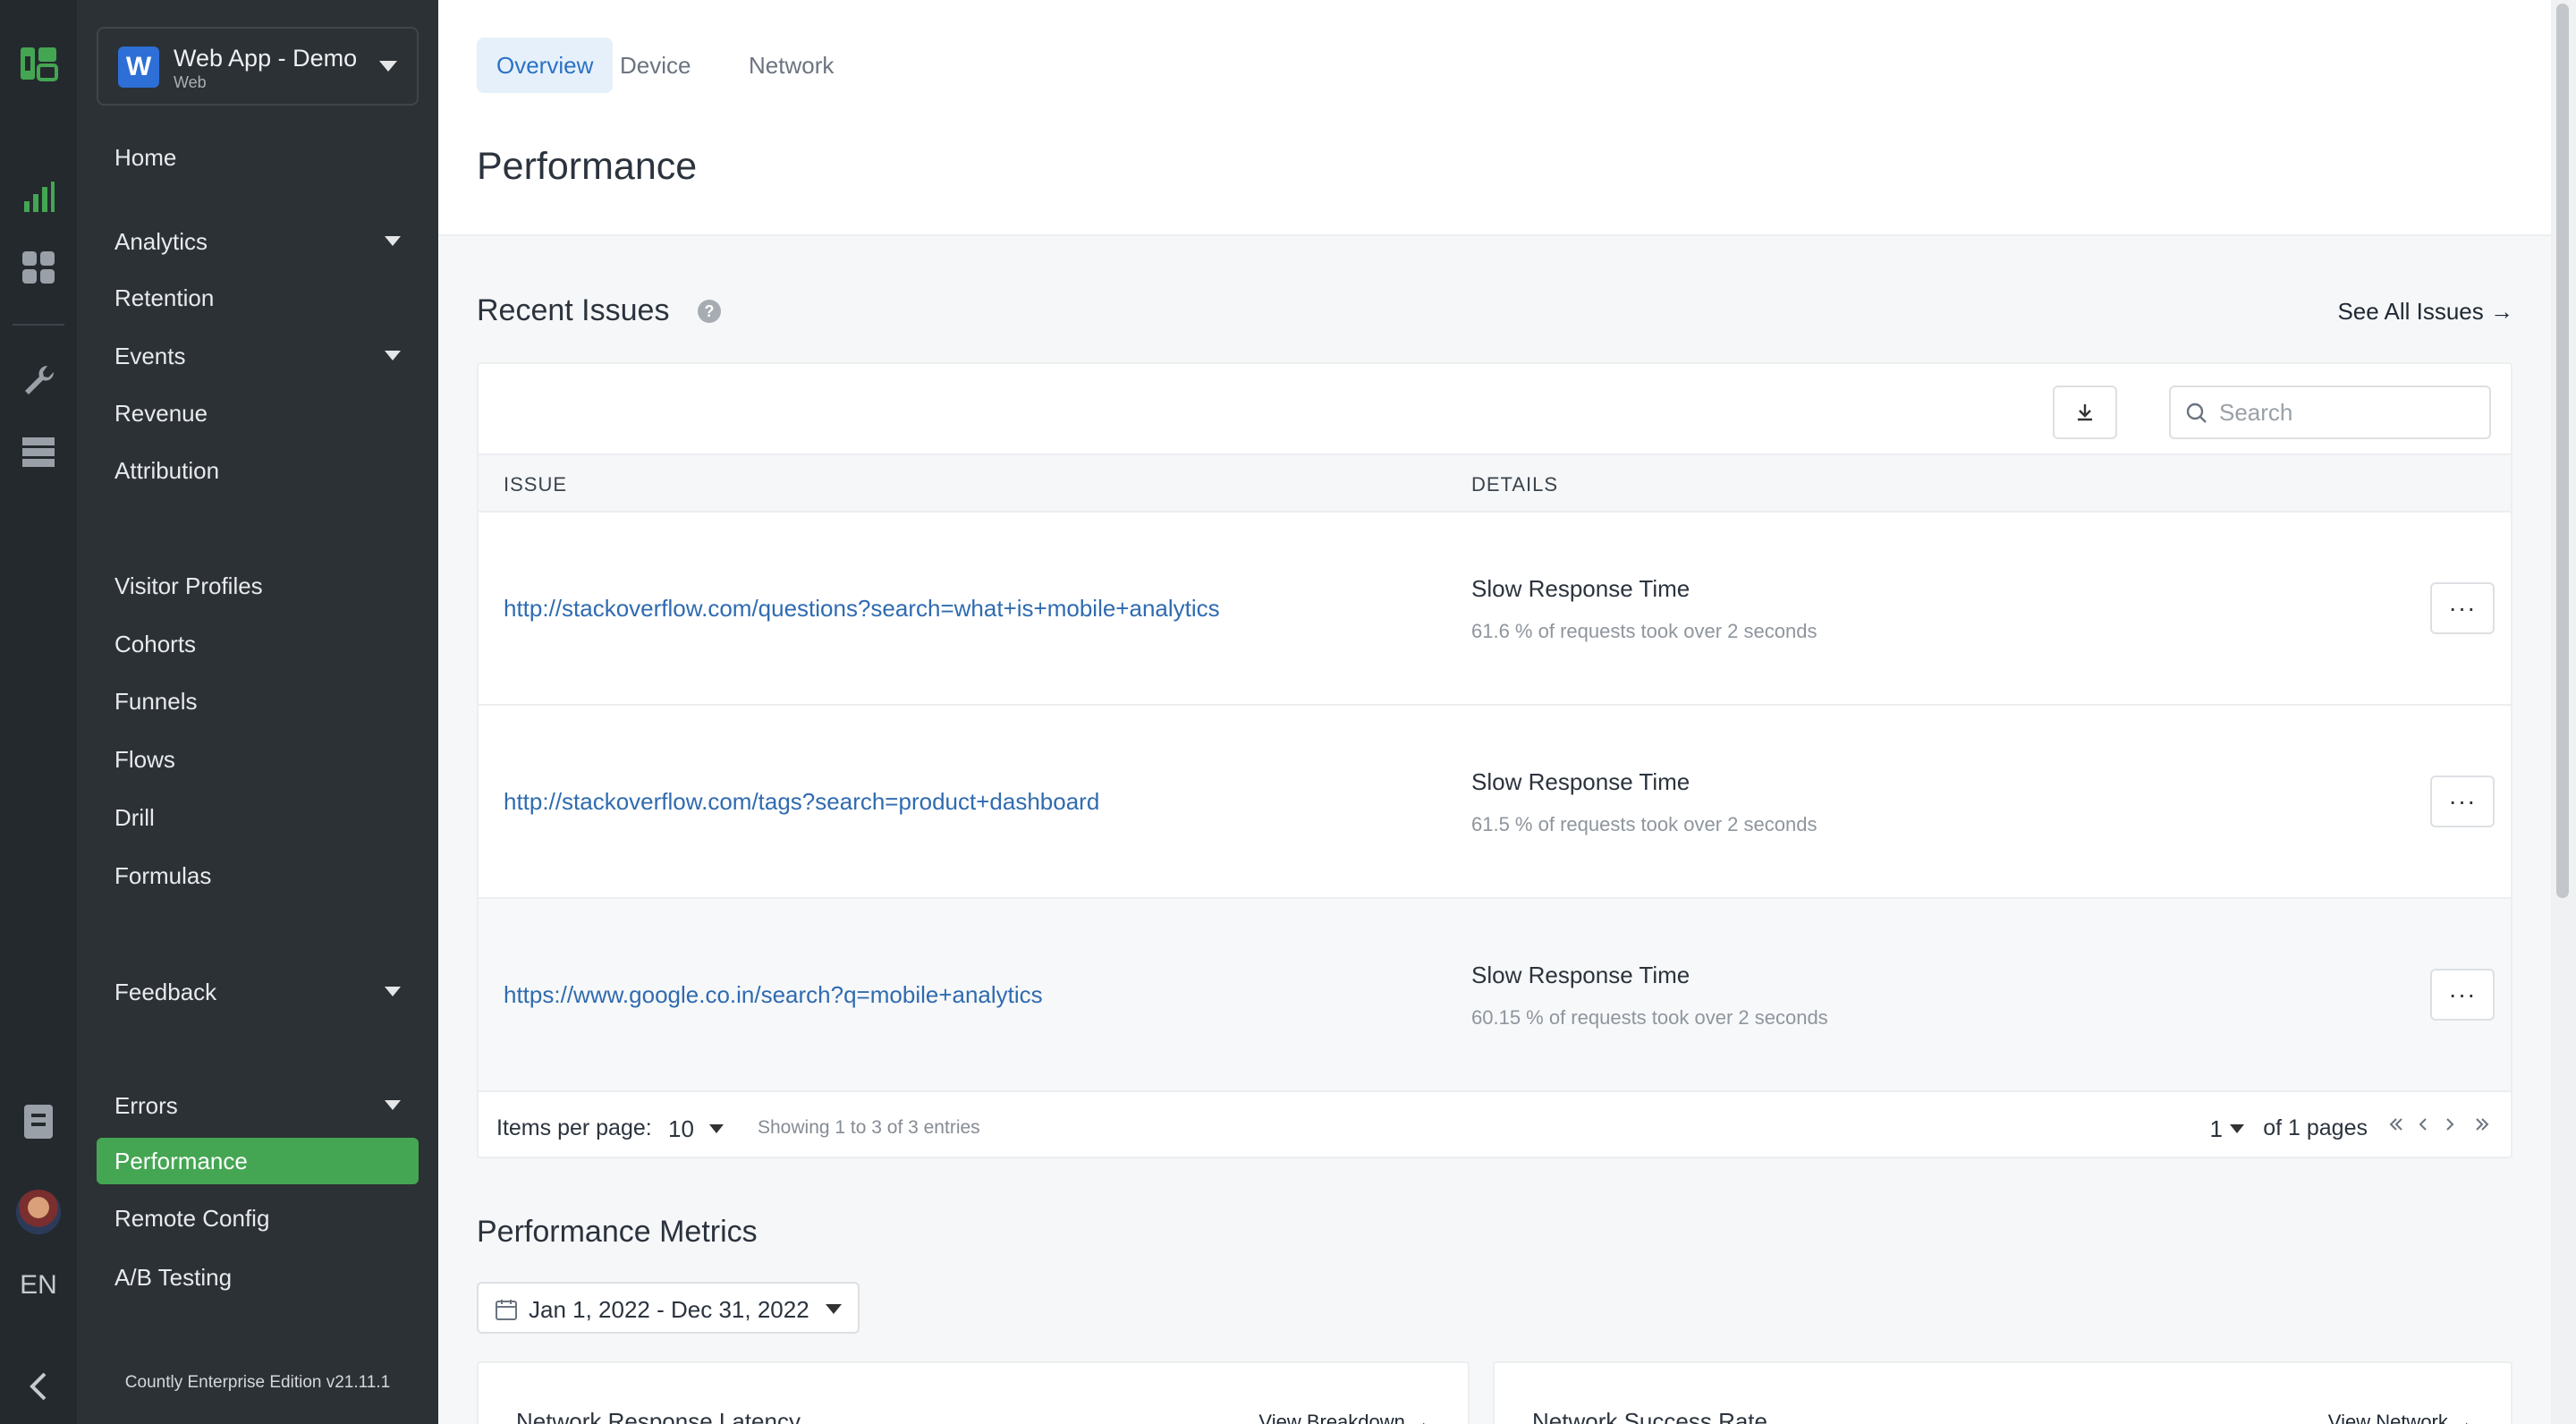 The height and width of the screenshot is (1424, 2576). I want to click on sidebar-item-label: Cohorts, so click(155, 644).